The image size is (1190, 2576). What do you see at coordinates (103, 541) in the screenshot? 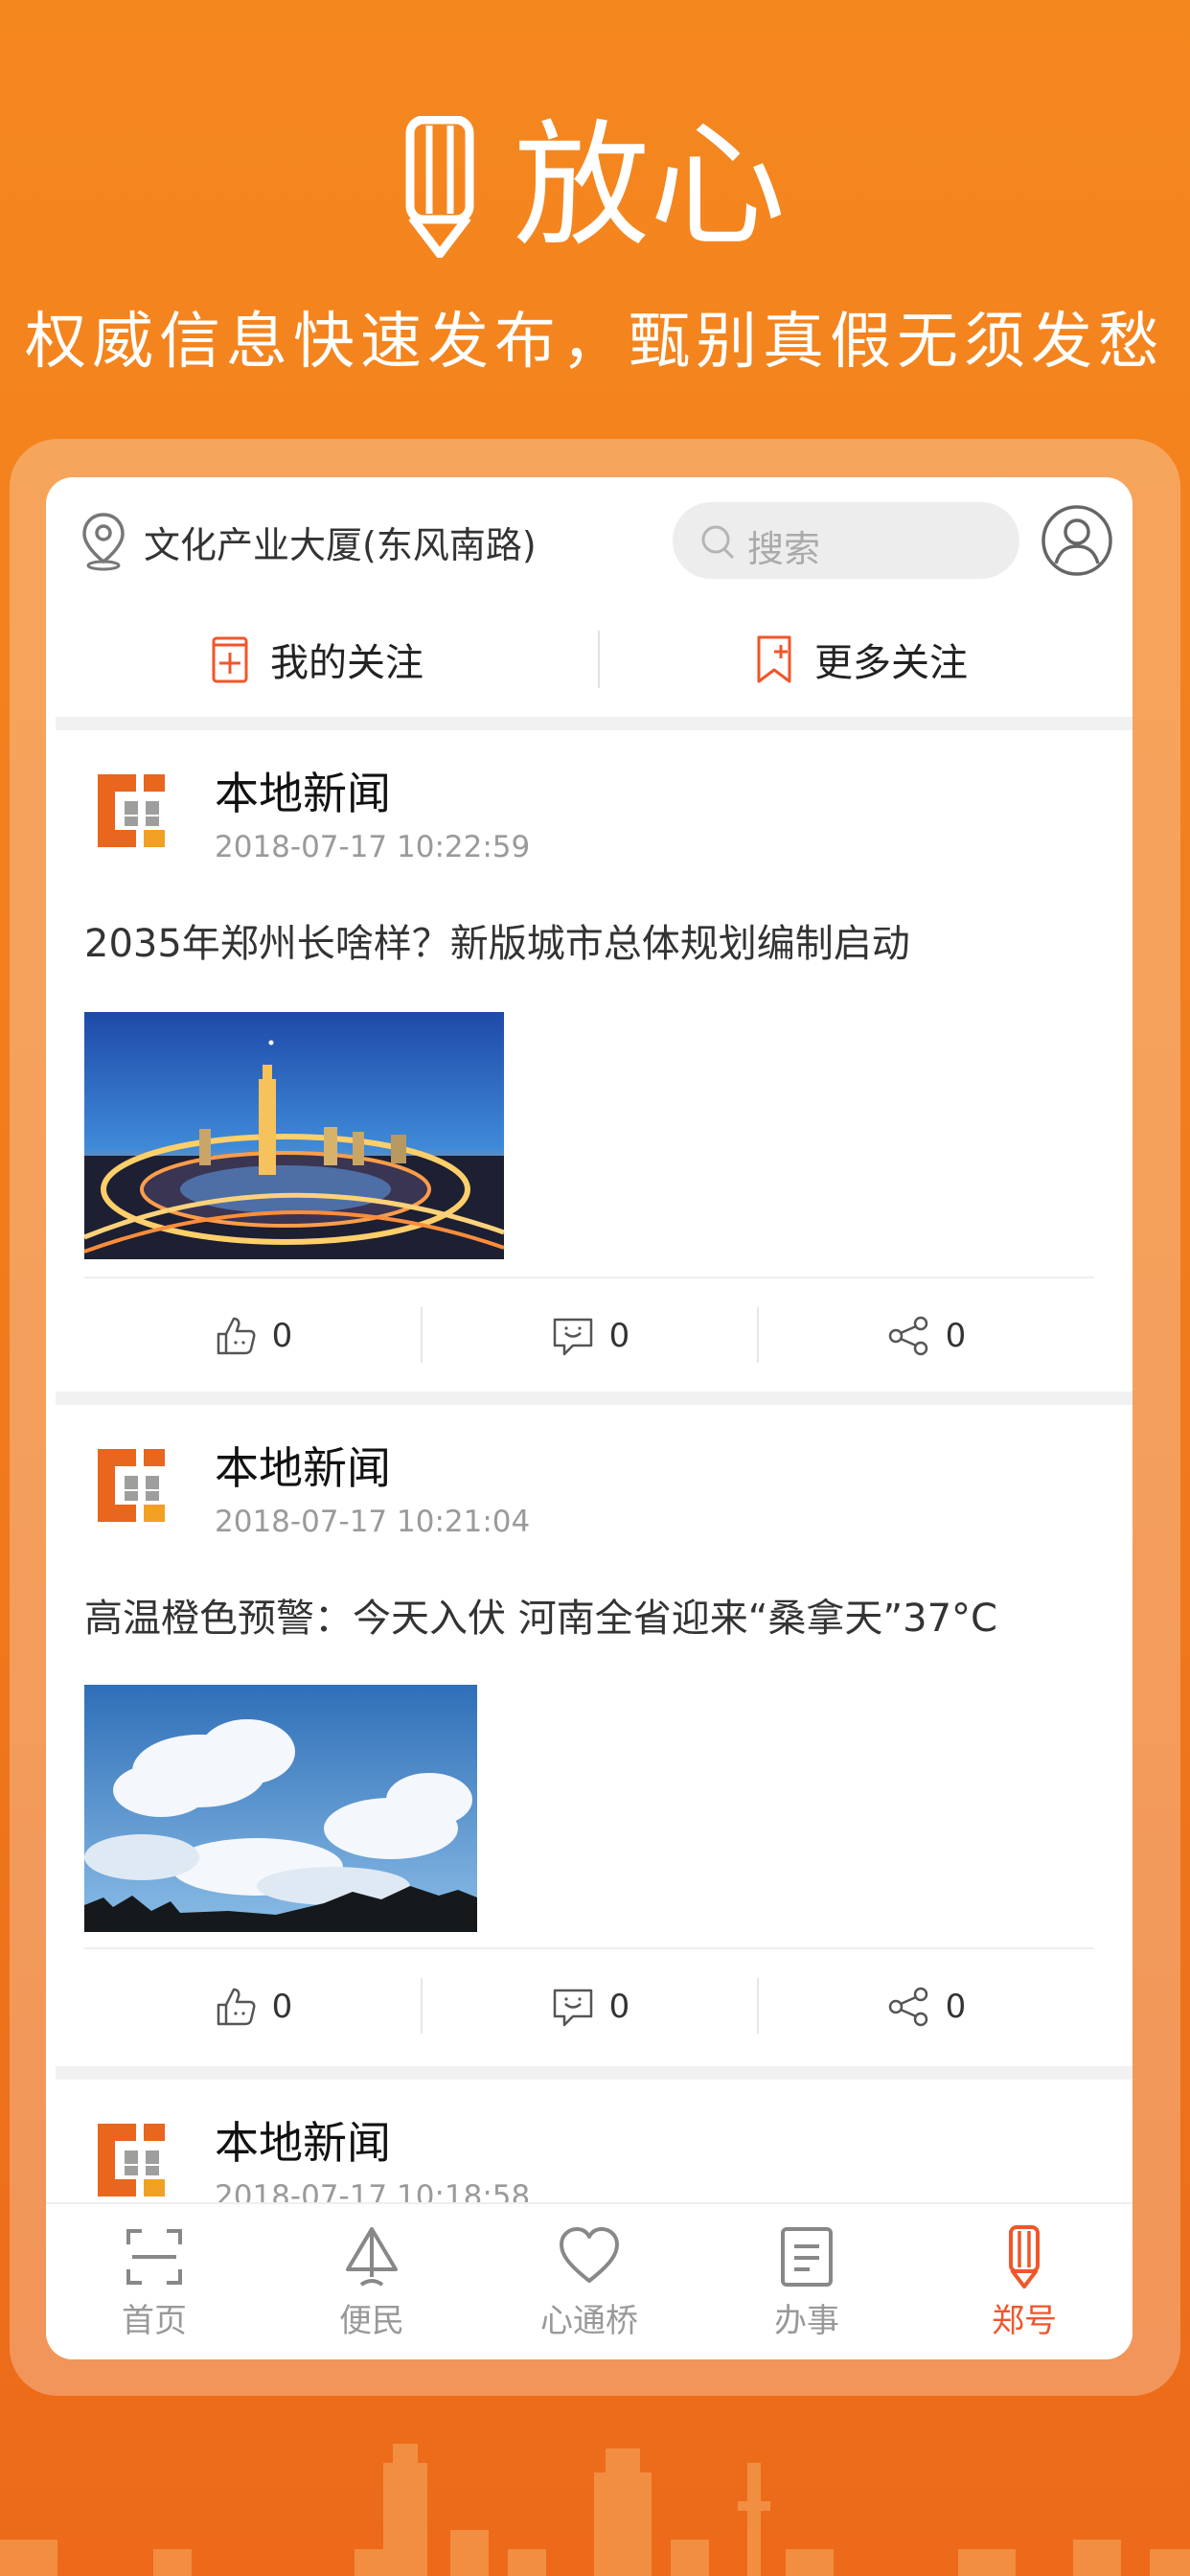
I see `location-icon` at bounding box center [103, 541].